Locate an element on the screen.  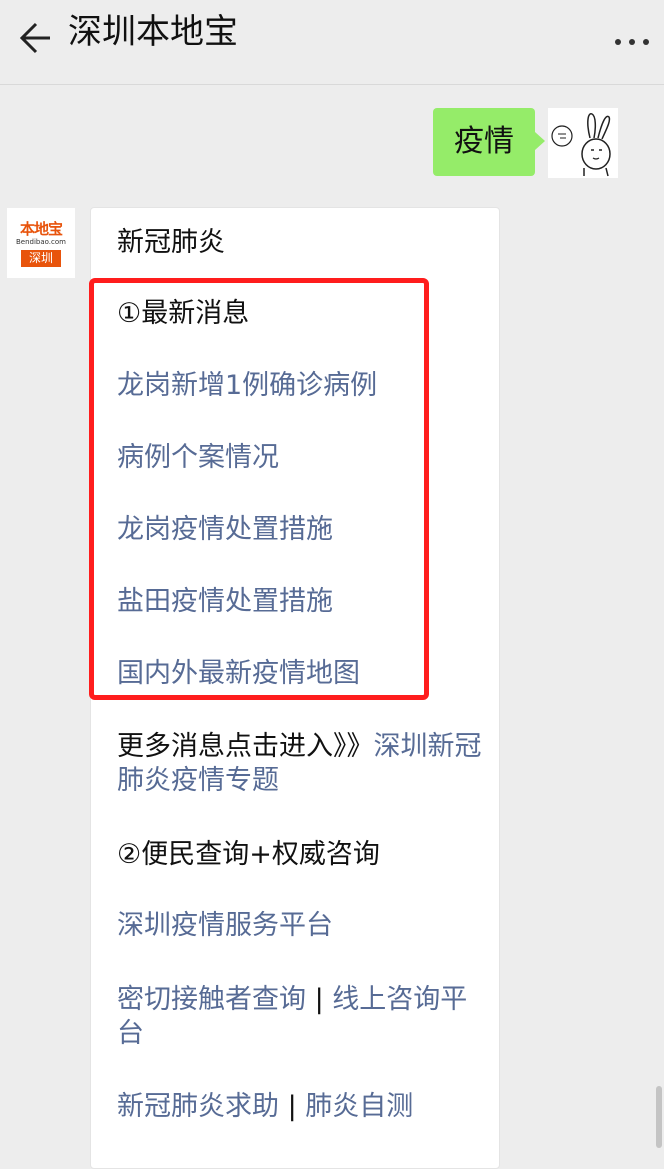
bendibao-logo: 本地宝 Bendibao.com 深圳 is located at coordinates (41, 243).